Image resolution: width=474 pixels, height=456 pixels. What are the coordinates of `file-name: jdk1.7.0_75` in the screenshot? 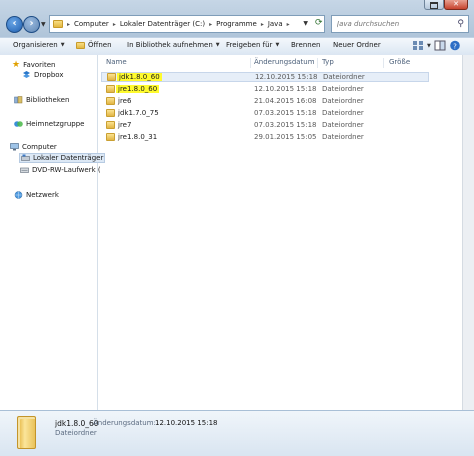 It's located at (138, 113).